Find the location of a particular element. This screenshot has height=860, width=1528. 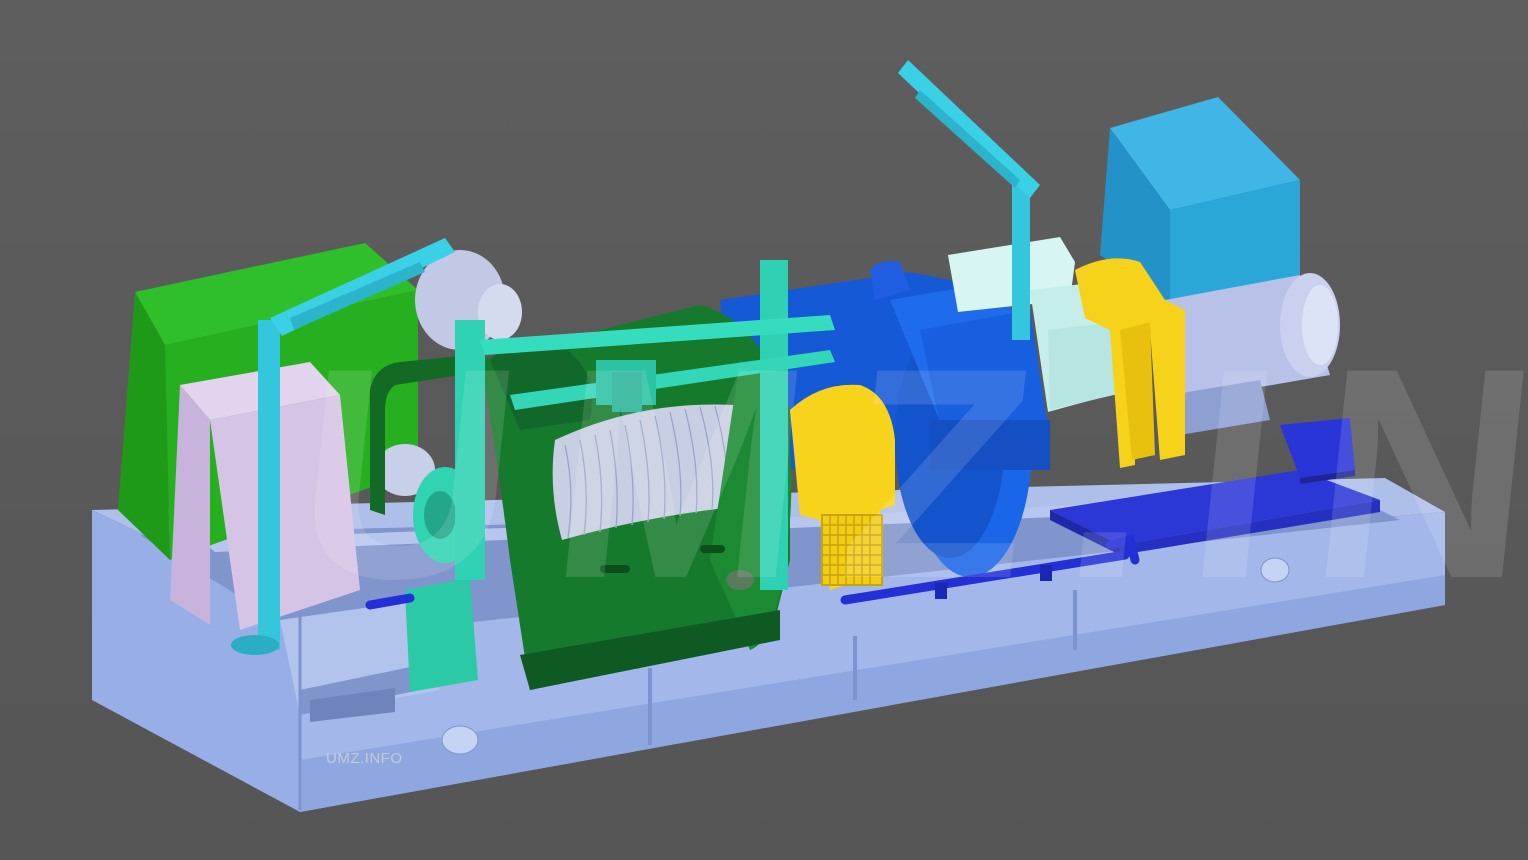

main-motor is located at coordinates (1252, 354).